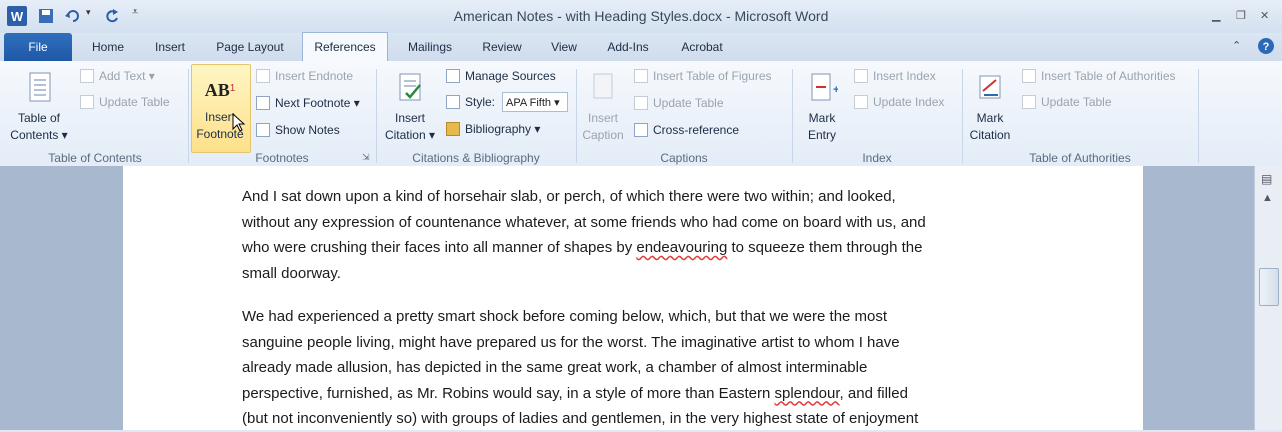 Image resolution: width=1282 pixels, height=432 pixels. What do you see at coordinates (825, 247) in the screenshot?
I see `text-run: to squeeze them through the` at bounding box center [825, 247].